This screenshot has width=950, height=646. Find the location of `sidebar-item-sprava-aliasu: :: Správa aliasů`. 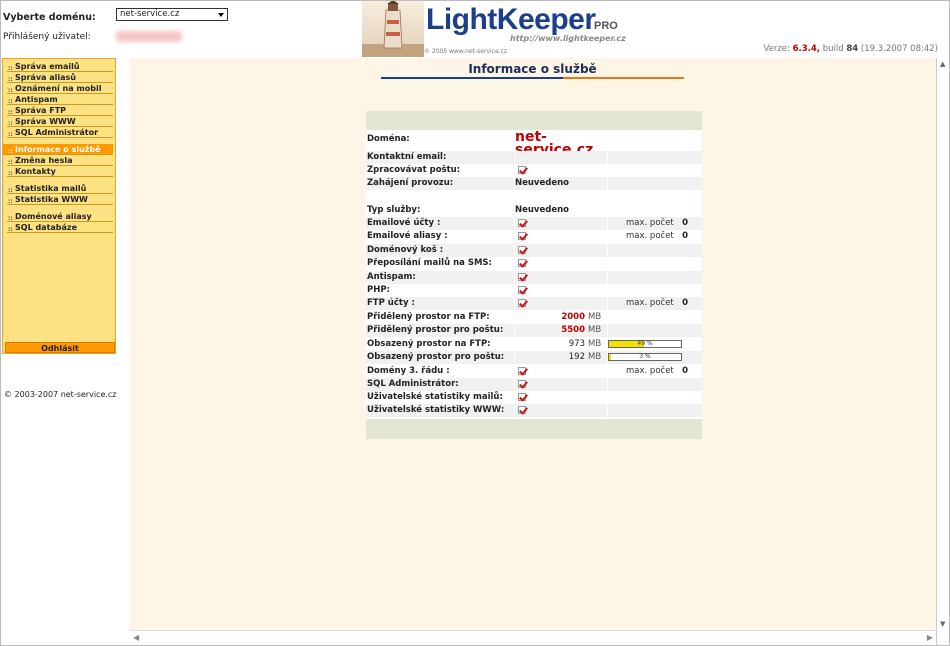

sidebar-item-sprava-aliasu: :: Správa aliasů is located at coordinates (60, 77).